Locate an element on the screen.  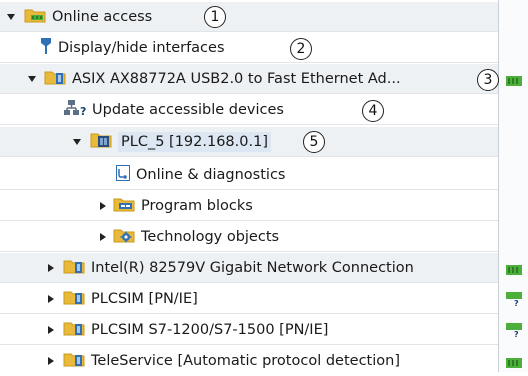
technology-objects-icon is located at coordinates (124, 237).